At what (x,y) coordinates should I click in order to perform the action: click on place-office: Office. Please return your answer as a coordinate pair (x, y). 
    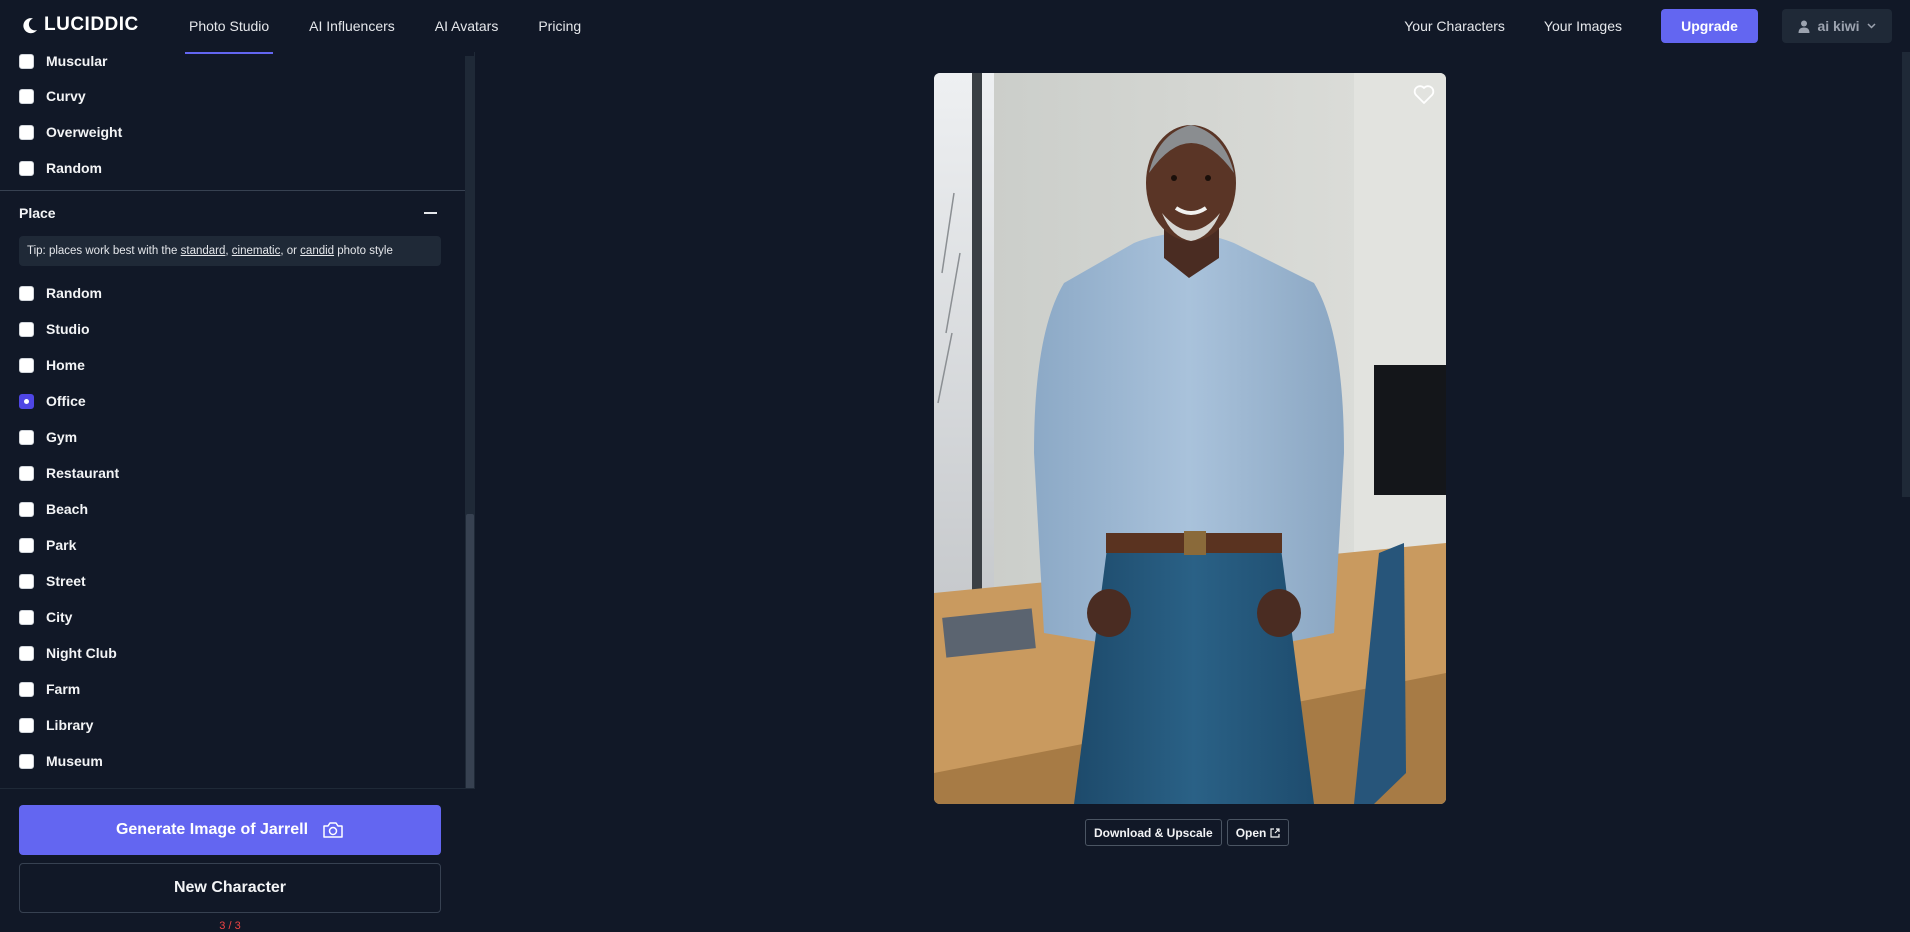
    Looking at the image, I should click on (52, 401).